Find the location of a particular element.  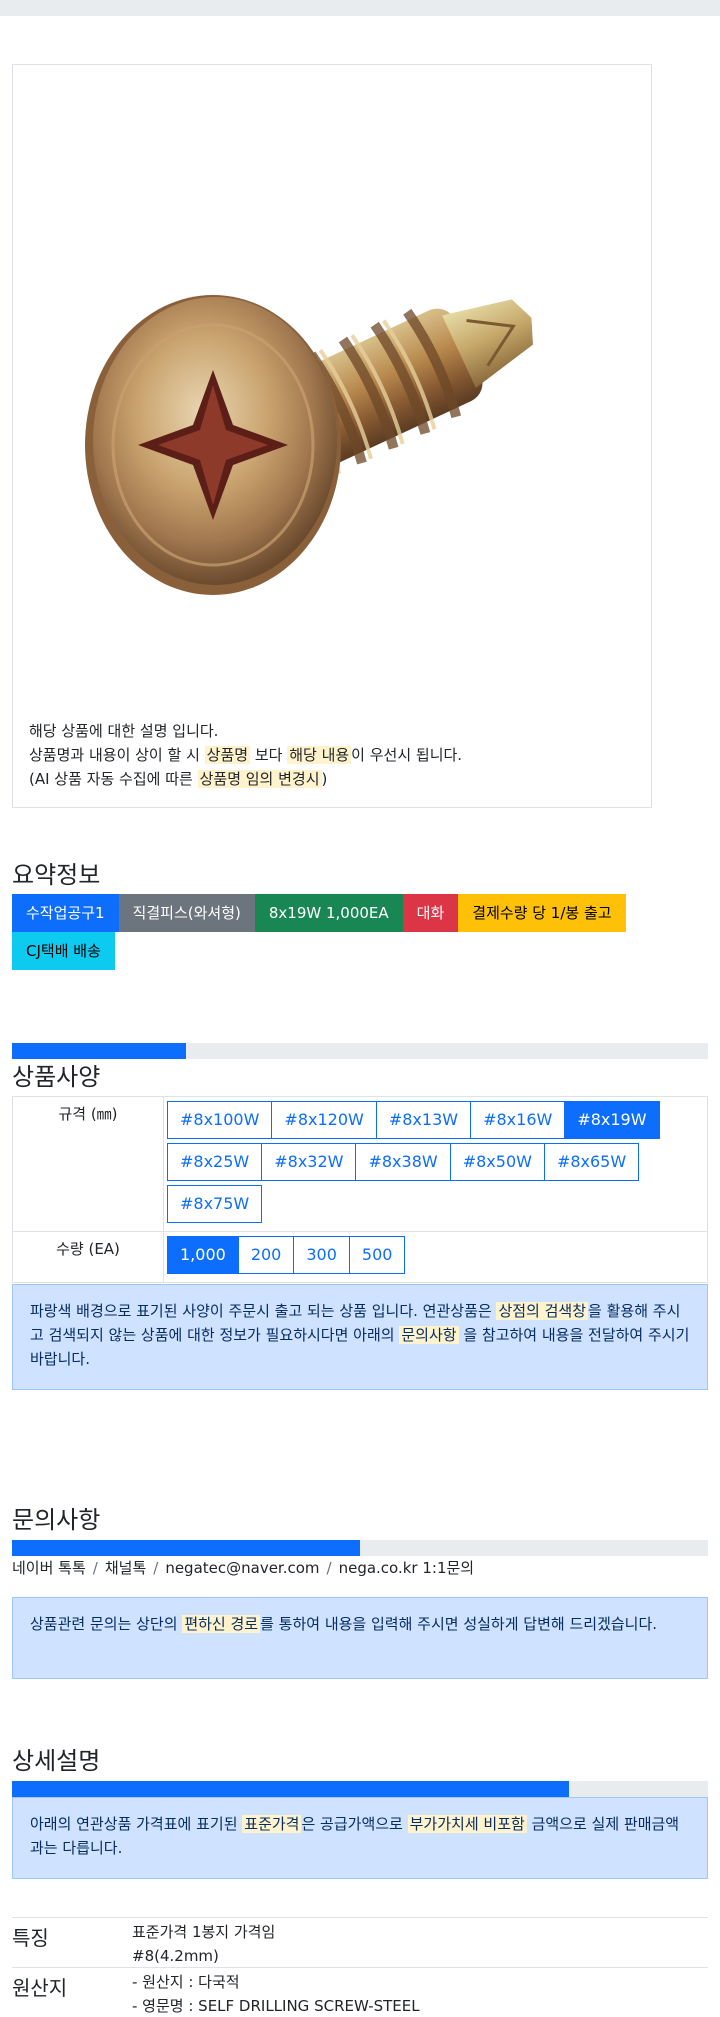

detail-title: 상세설명 is located at coordinates (56, 1761).